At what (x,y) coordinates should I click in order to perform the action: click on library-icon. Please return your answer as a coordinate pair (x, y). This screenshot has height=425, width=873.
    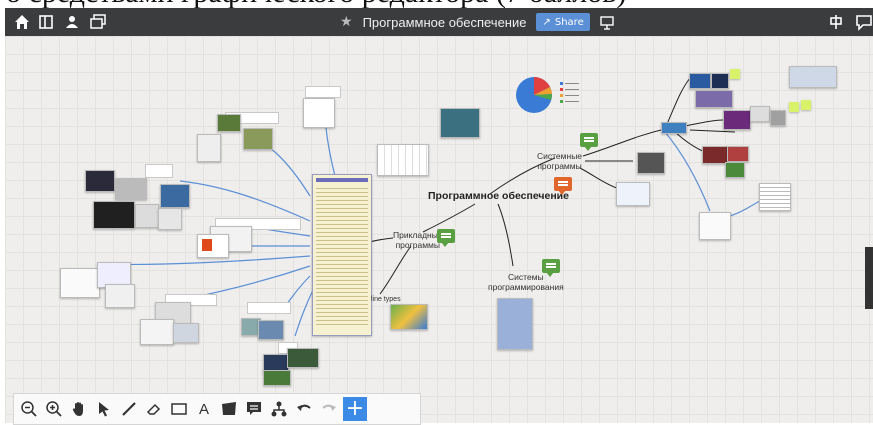
    Looking at the image, I should click on (46, 22).